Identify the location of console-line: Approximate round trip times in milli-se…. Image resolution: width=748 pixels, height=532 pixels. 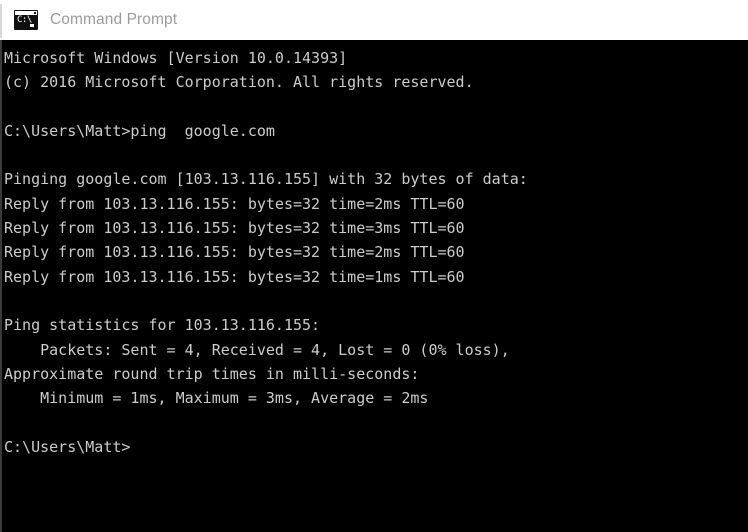
(212, 373).